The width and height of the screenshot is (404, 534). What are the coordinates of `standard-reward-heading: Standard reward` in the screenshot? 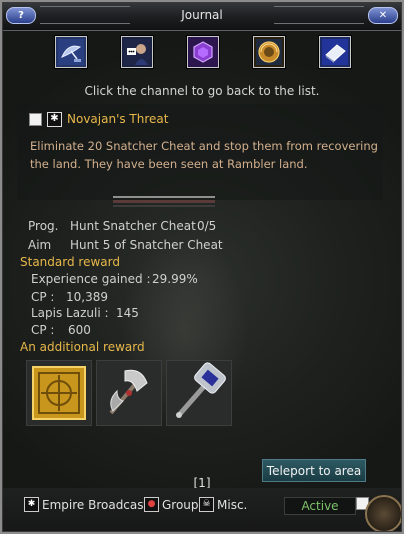 It's located at (70, 262).